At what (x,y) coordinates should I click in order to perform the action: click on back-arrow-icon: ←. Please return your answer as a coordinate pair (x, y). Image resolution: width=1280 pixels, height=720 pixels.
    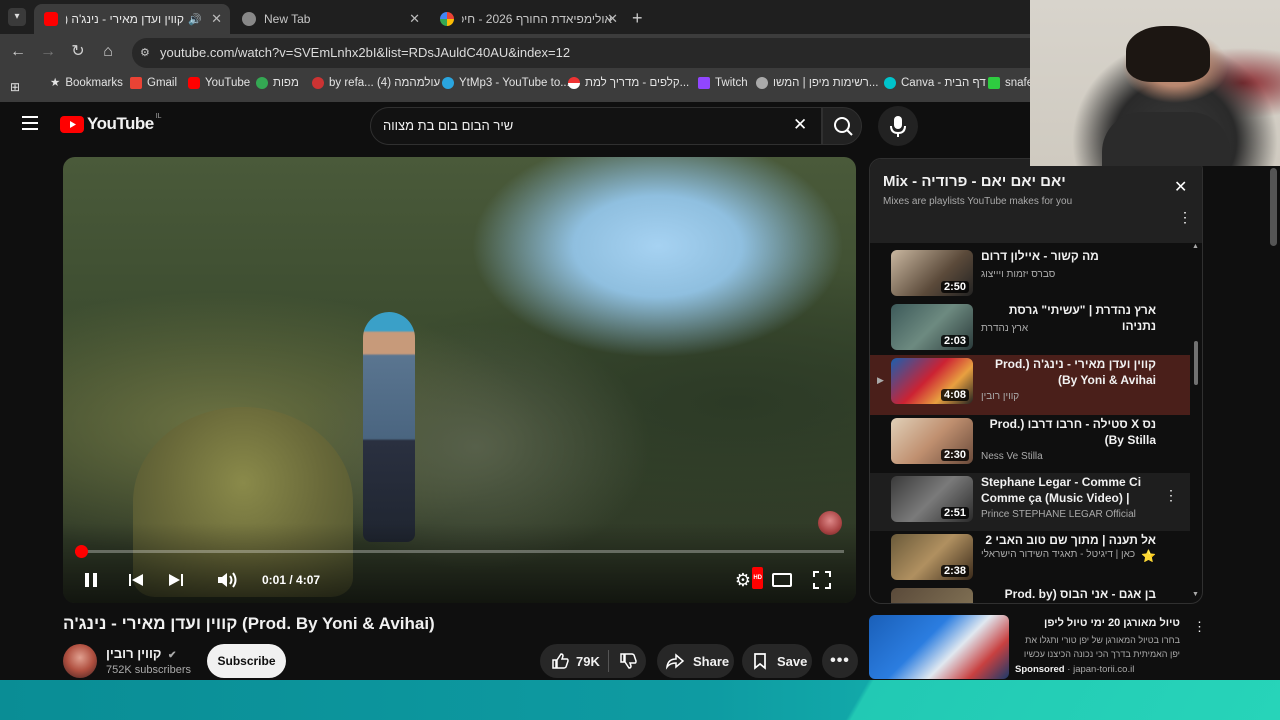
    Looking at the image, I should click on (18, 52).